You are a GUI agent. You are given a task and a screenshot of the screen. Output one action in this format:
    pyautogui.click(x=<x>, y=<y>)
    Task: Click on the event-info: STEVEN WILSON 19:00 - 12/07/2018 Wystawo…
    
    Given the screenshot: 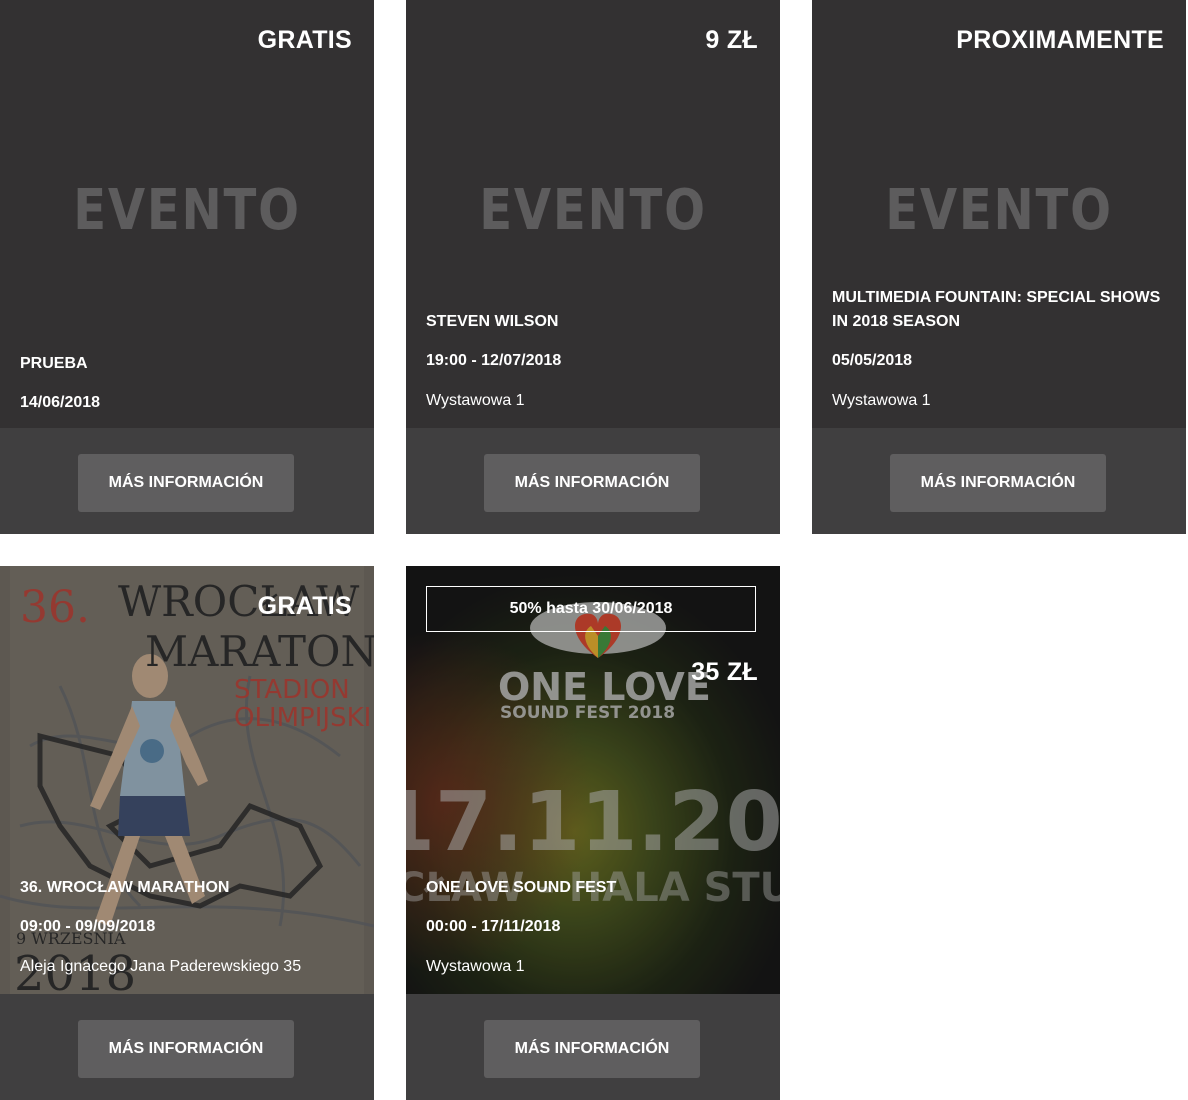 What is the action you would take?
    pyautogui.click(x=596, y=360)
    